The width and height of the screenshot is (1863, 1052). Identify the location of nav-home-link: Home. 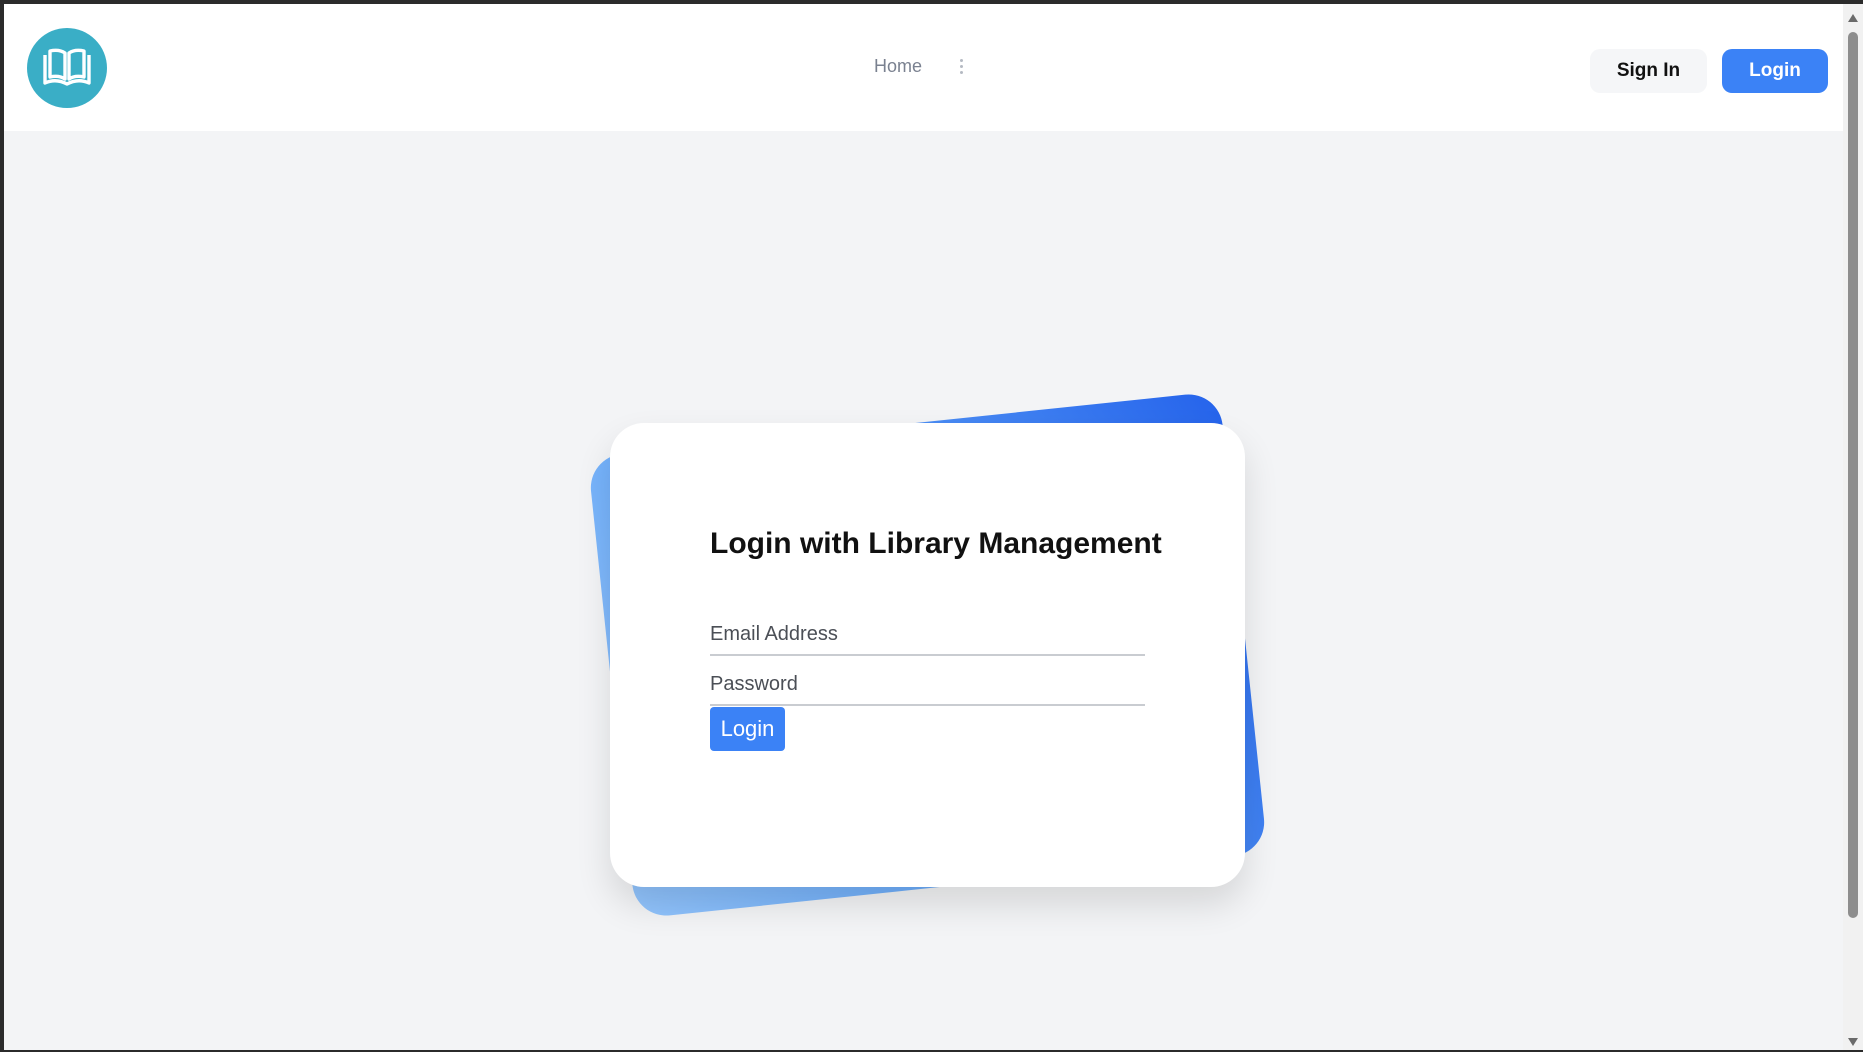
(898, 66).